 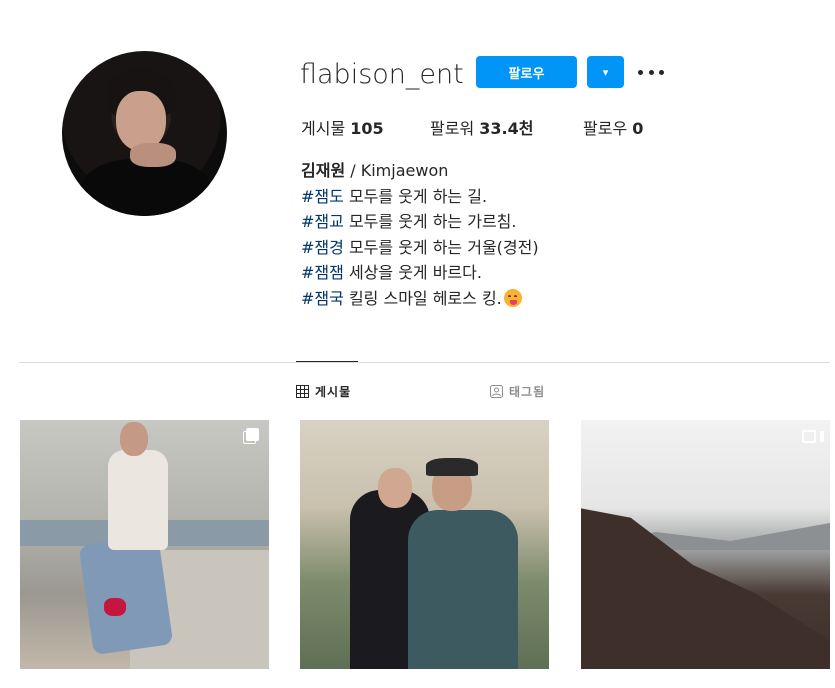 I want to click on stat-following-label: 팔로우, so click(x=605, y=128).